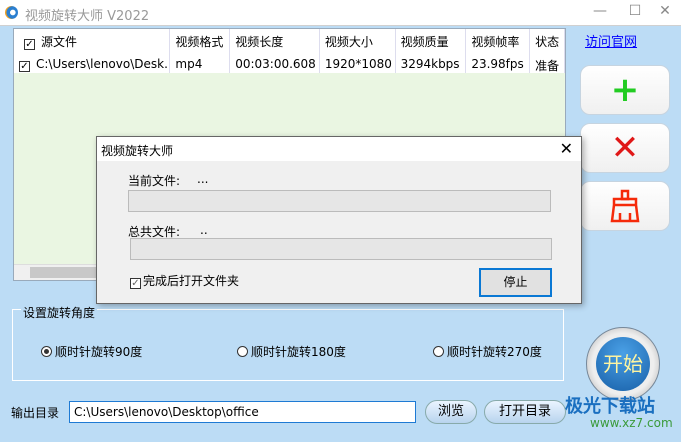 This screenshot has height=442, width=681. I want to click on cell-quality: 3294kbps, so click(431, 63).